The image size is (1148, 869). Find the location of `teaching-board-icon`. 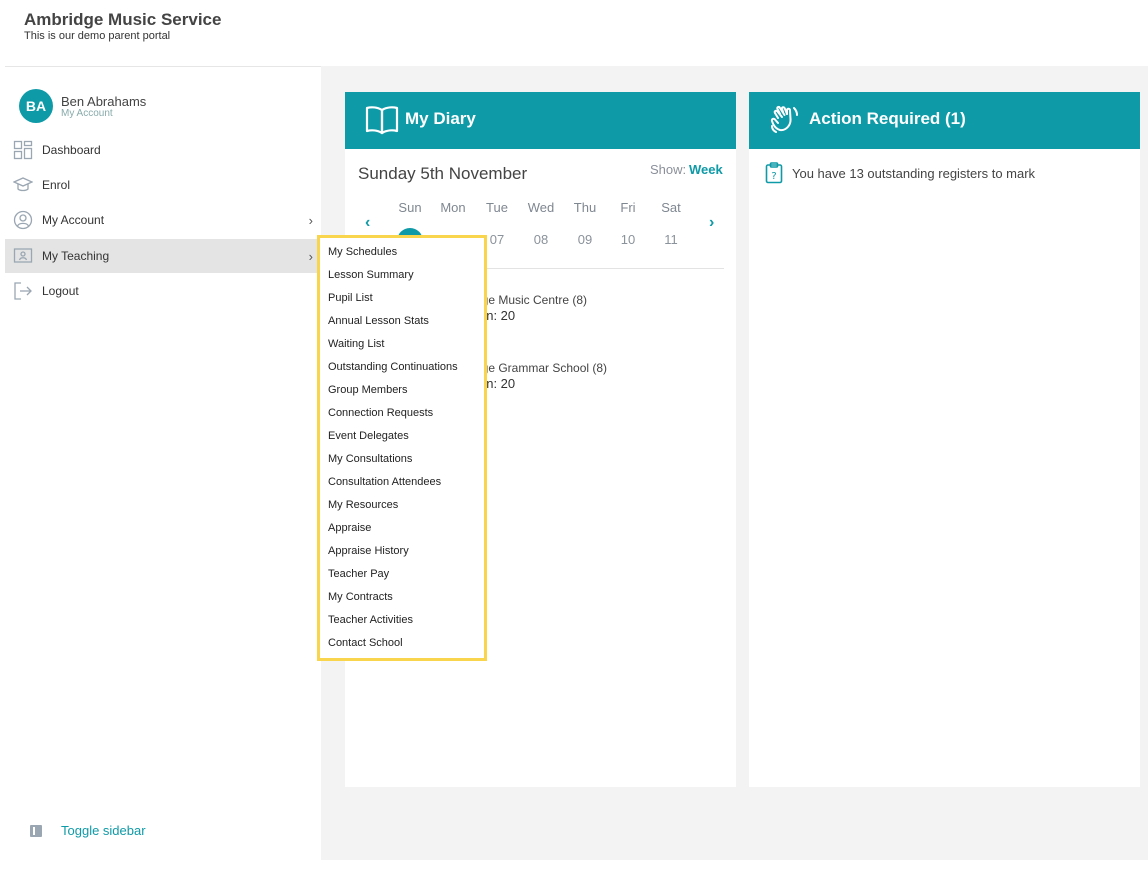

teaching-board-icon is located at coordinates (23, 255).